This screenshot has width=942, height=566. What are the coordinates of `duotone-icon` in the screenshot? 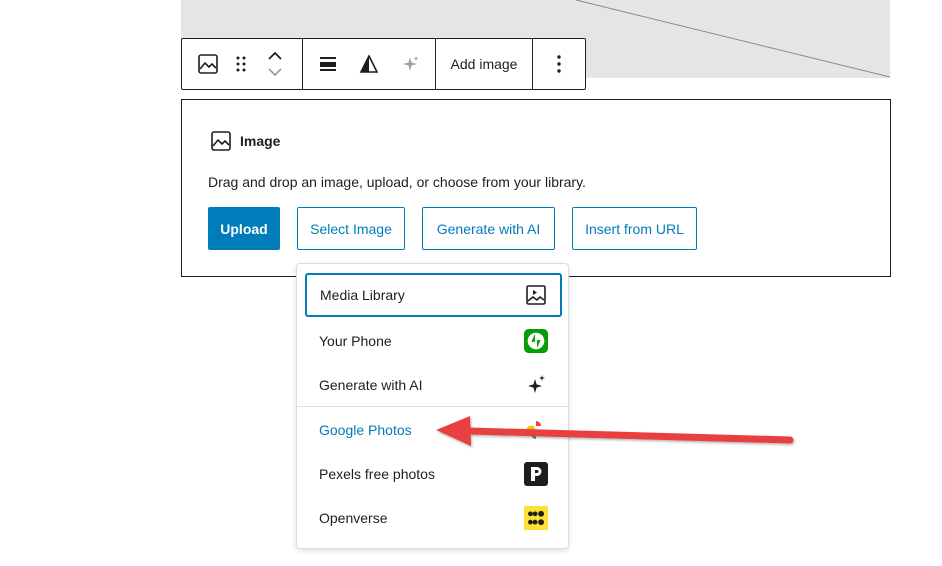 It's located at (369, 63).